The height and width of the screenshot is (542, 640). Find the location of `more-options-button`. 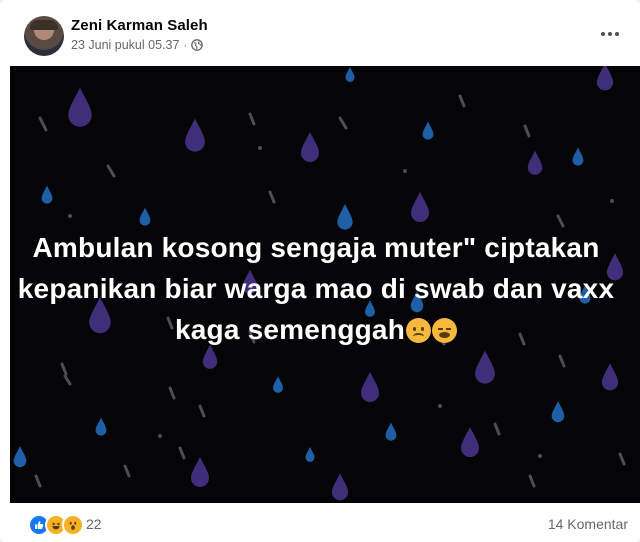

more-options-button is located at coordinates (610, 34).